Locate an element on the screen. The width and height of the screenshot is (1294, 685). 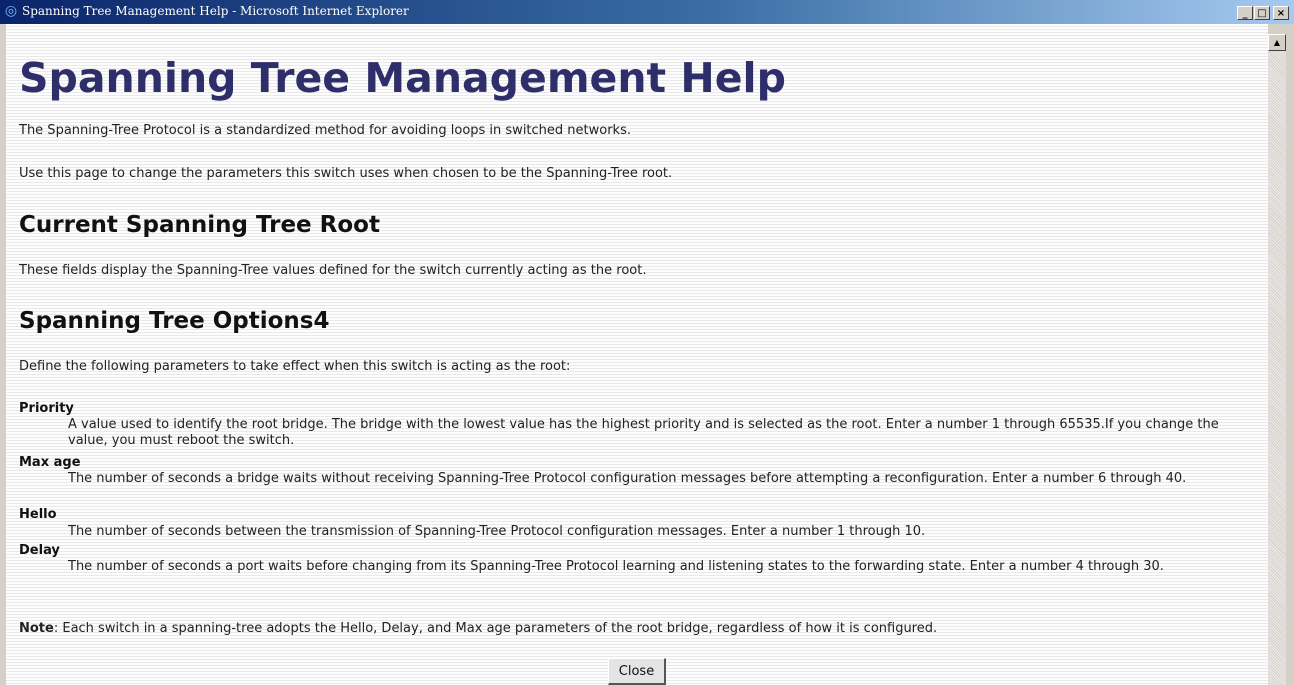
param-term-hello: Hello is located at coordinates (38, 514).